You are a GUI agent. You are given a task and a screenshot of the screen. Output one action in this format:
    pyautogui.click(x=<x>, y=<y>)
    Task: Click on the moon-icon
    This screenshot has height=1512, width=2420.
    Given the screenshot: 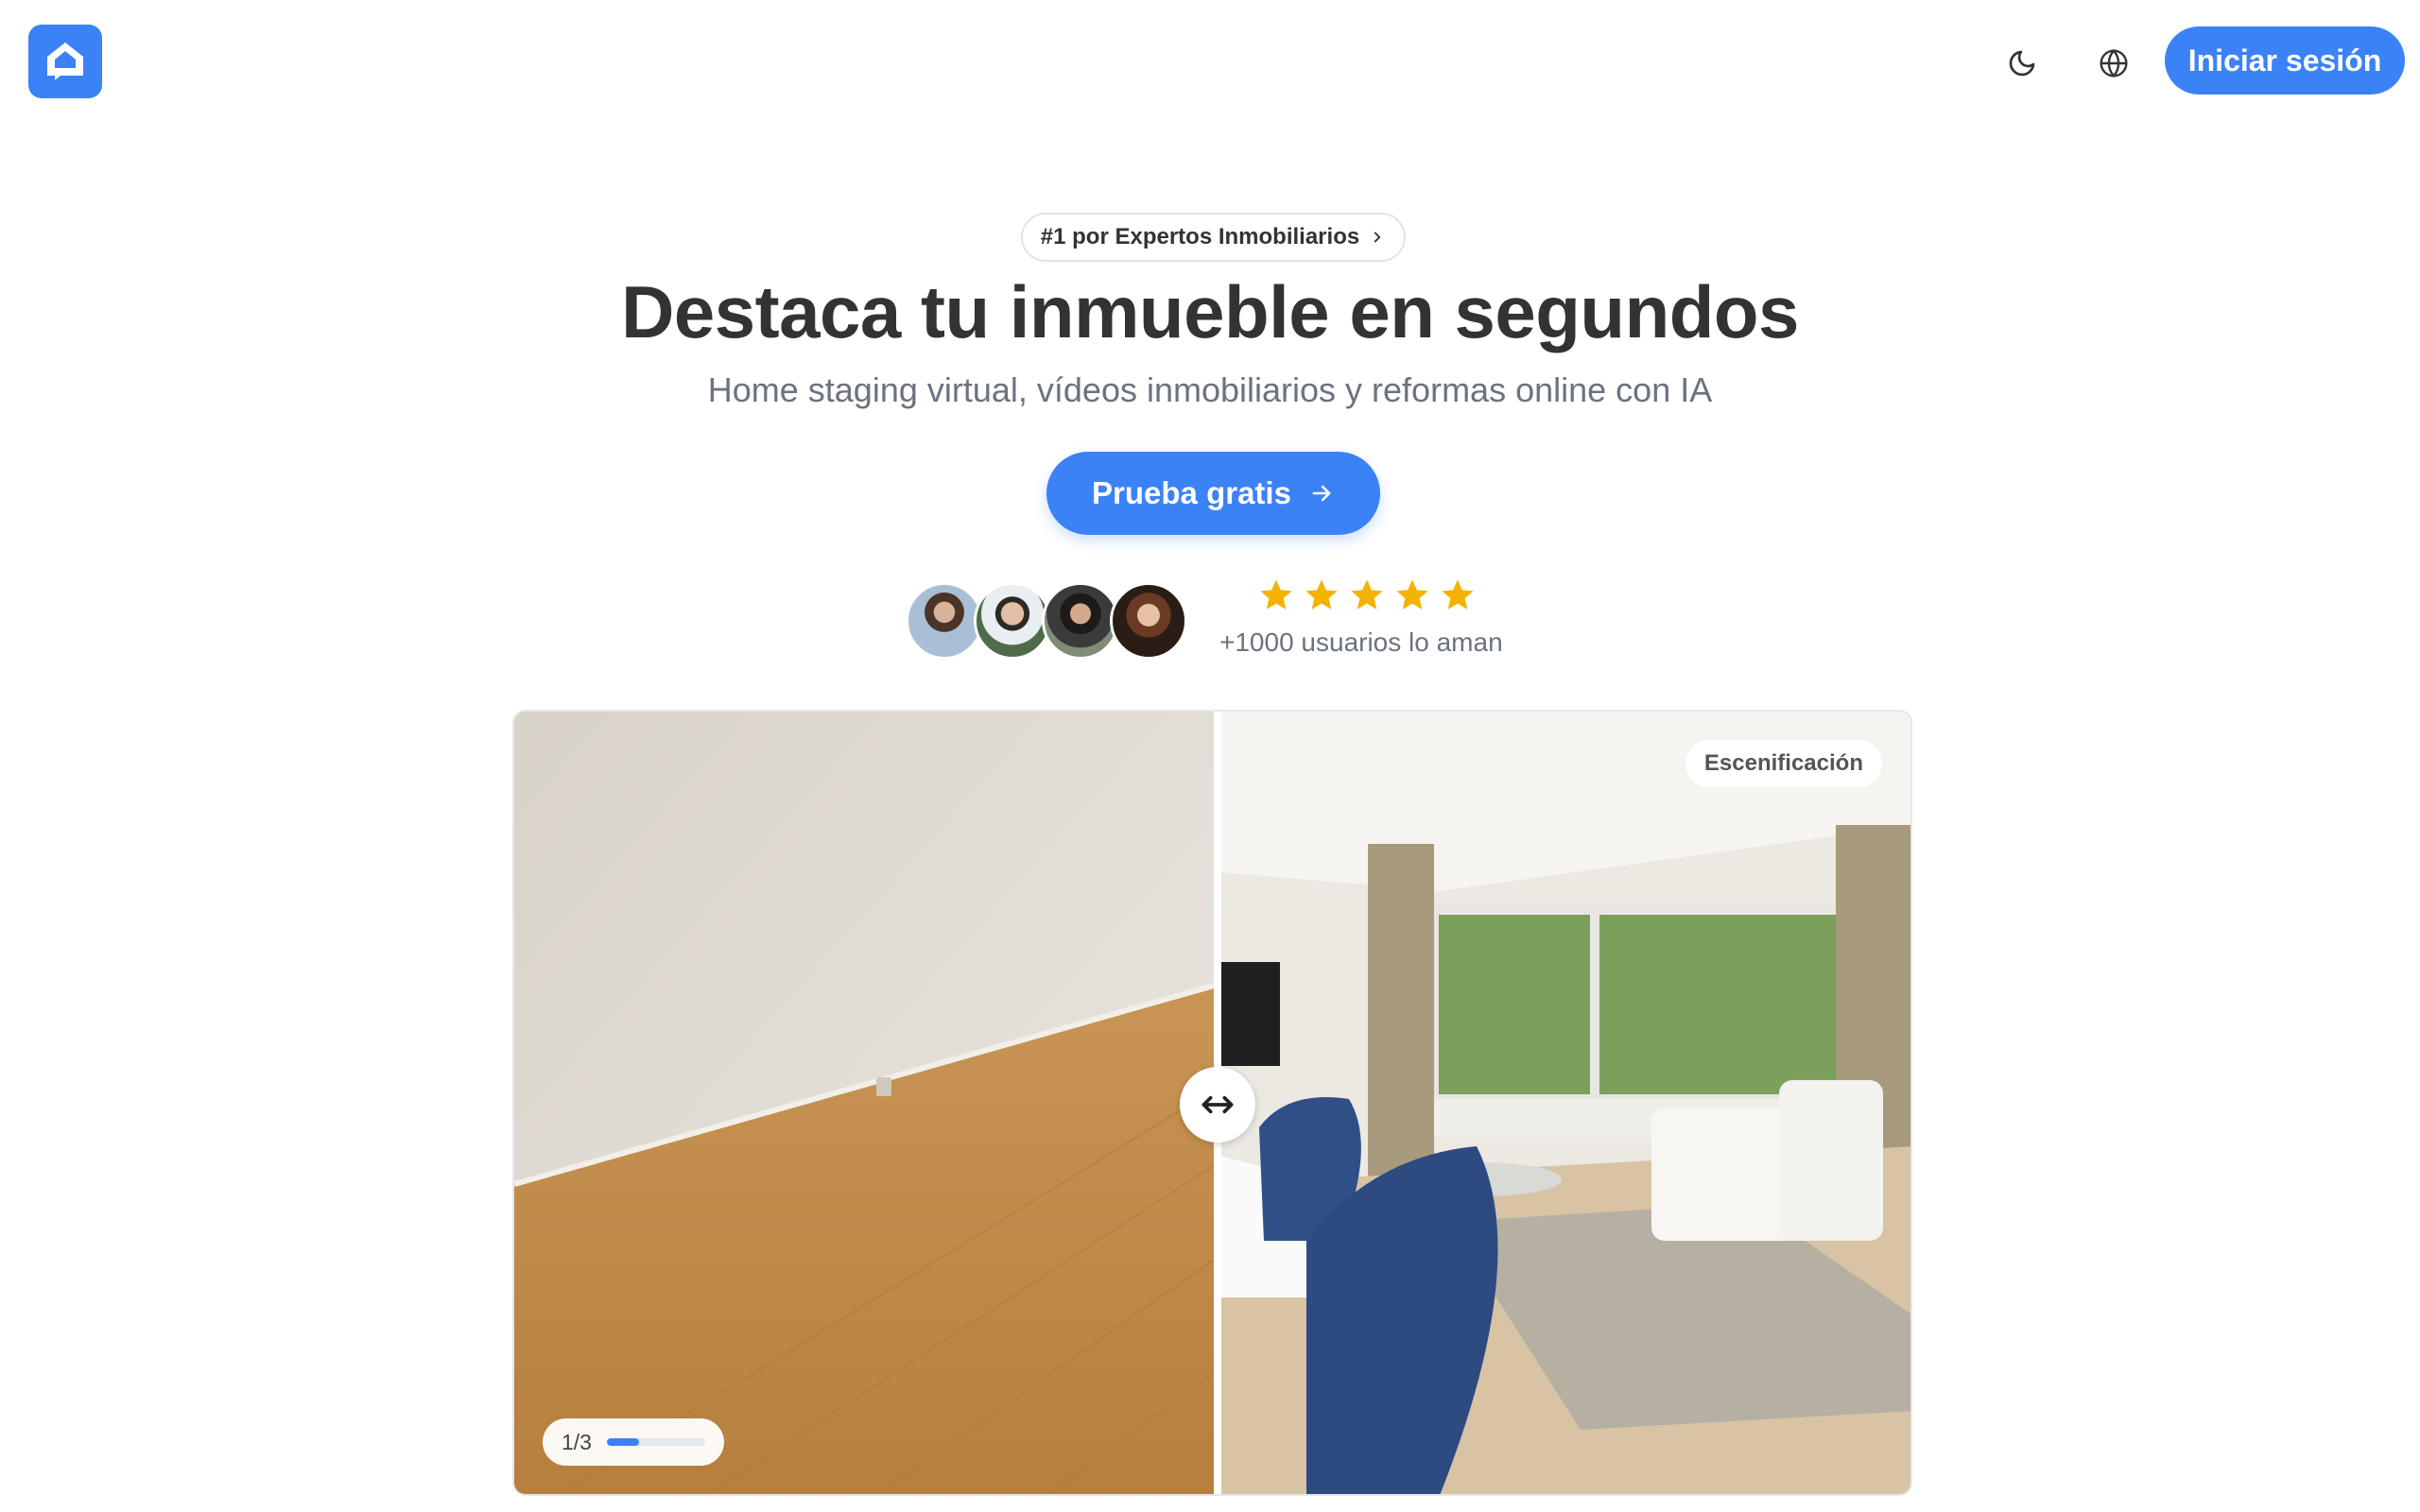 What is the action you would take?
    pyautogui.click(x=2022, y=63)
    